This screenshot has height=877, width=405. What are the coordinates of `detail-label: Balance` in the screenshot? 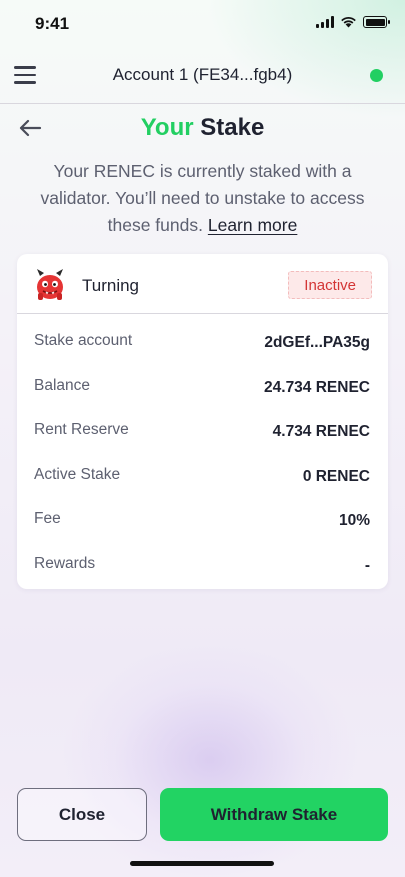 It's located at (62, 385).